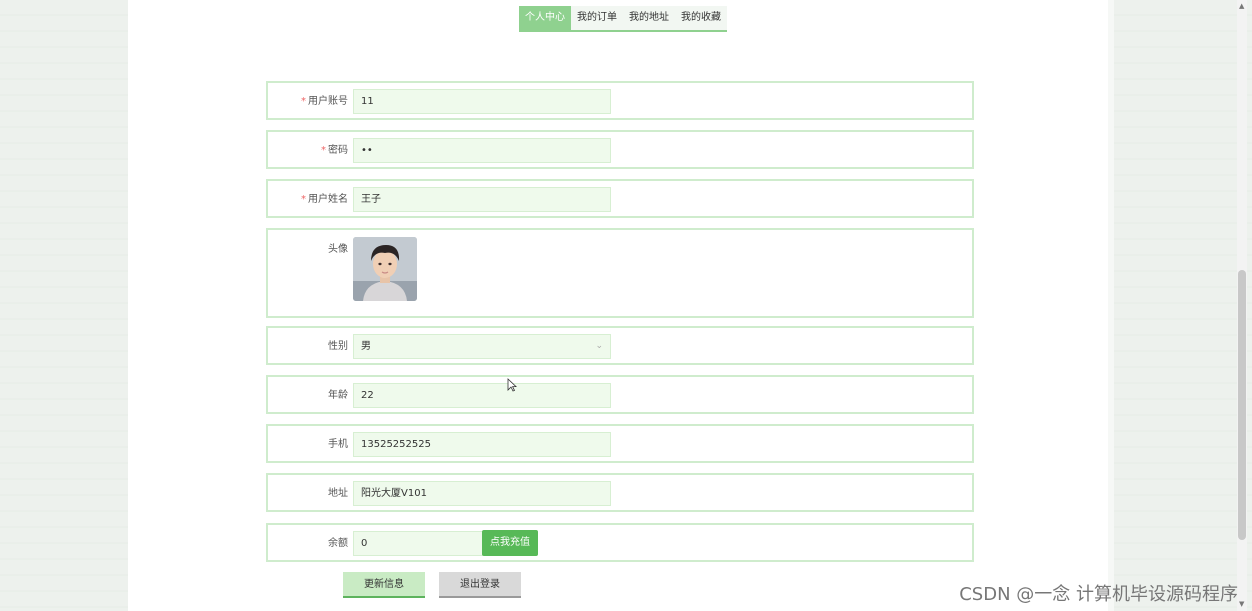  I want to click on form-row-age: 年龄 22, so click(620, 394).